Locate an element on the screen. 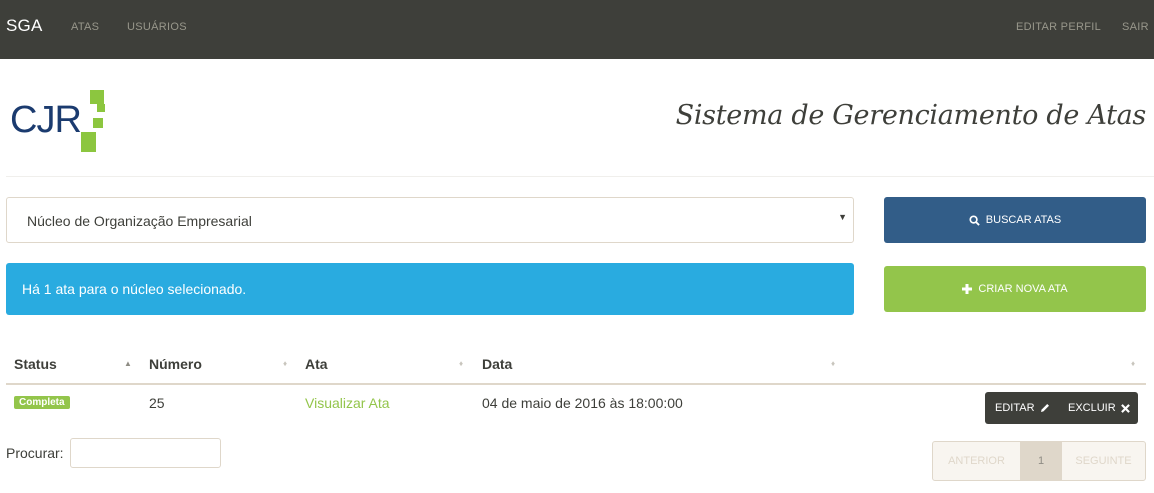 The width and height of the screenshot is (1154, 493). plus-icon is located at coordinates (967, 289).